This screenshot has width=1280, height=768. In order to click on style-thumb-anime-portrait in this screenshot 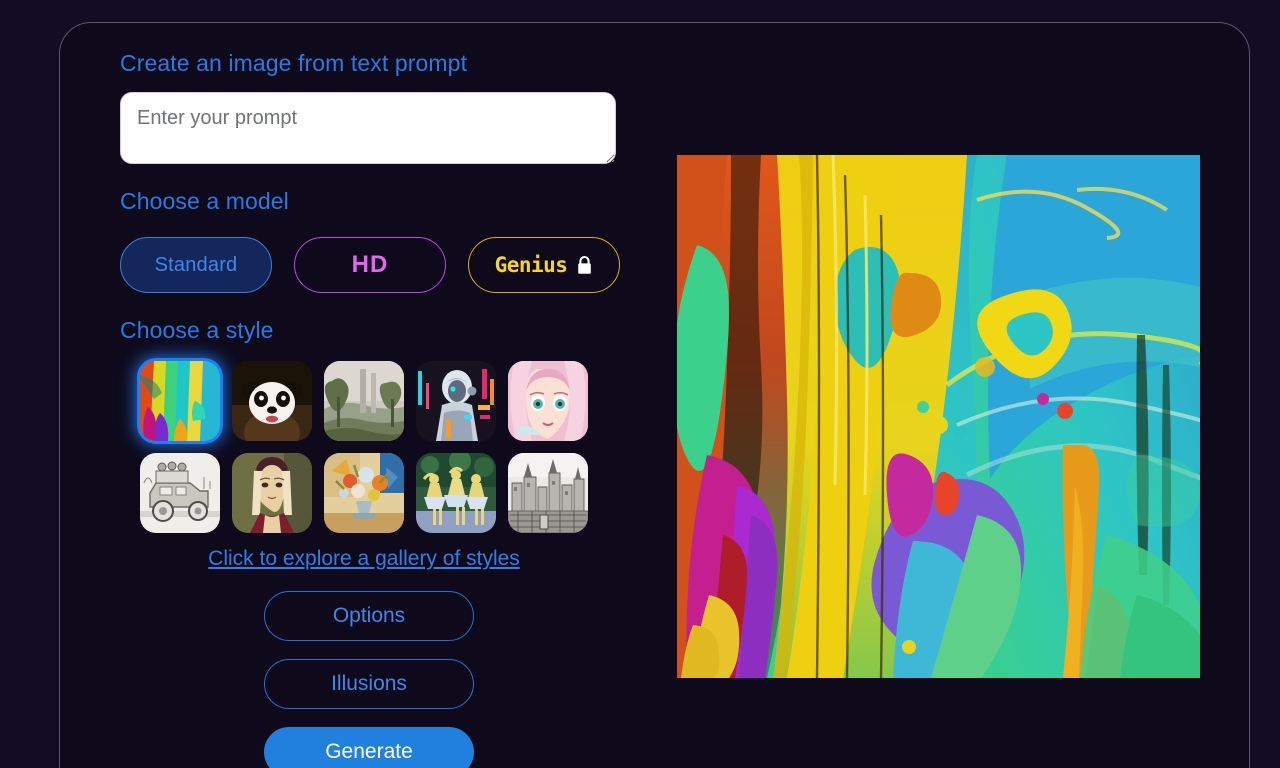, I will do `click(548, 400)`.